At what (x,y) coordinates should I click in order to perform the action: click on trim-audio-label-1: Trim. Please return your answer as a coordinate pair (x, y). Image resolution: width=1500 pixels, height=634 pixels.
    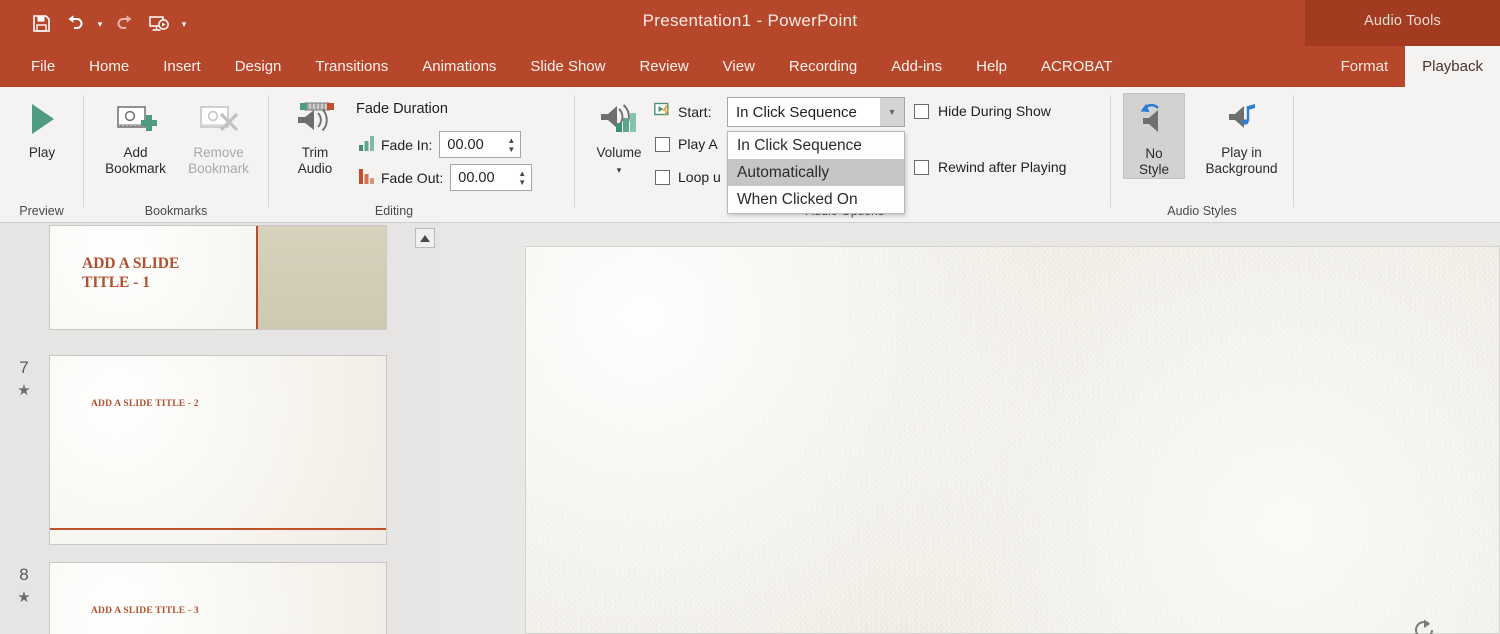
    Looking at the image, I should click on (315, 152).